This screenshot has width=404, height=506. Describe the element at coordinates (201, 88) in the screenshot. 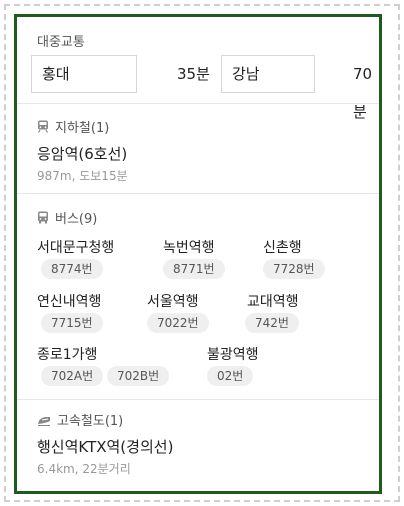

I see `route-row: 홍대 35분 강남 70분` at that location.